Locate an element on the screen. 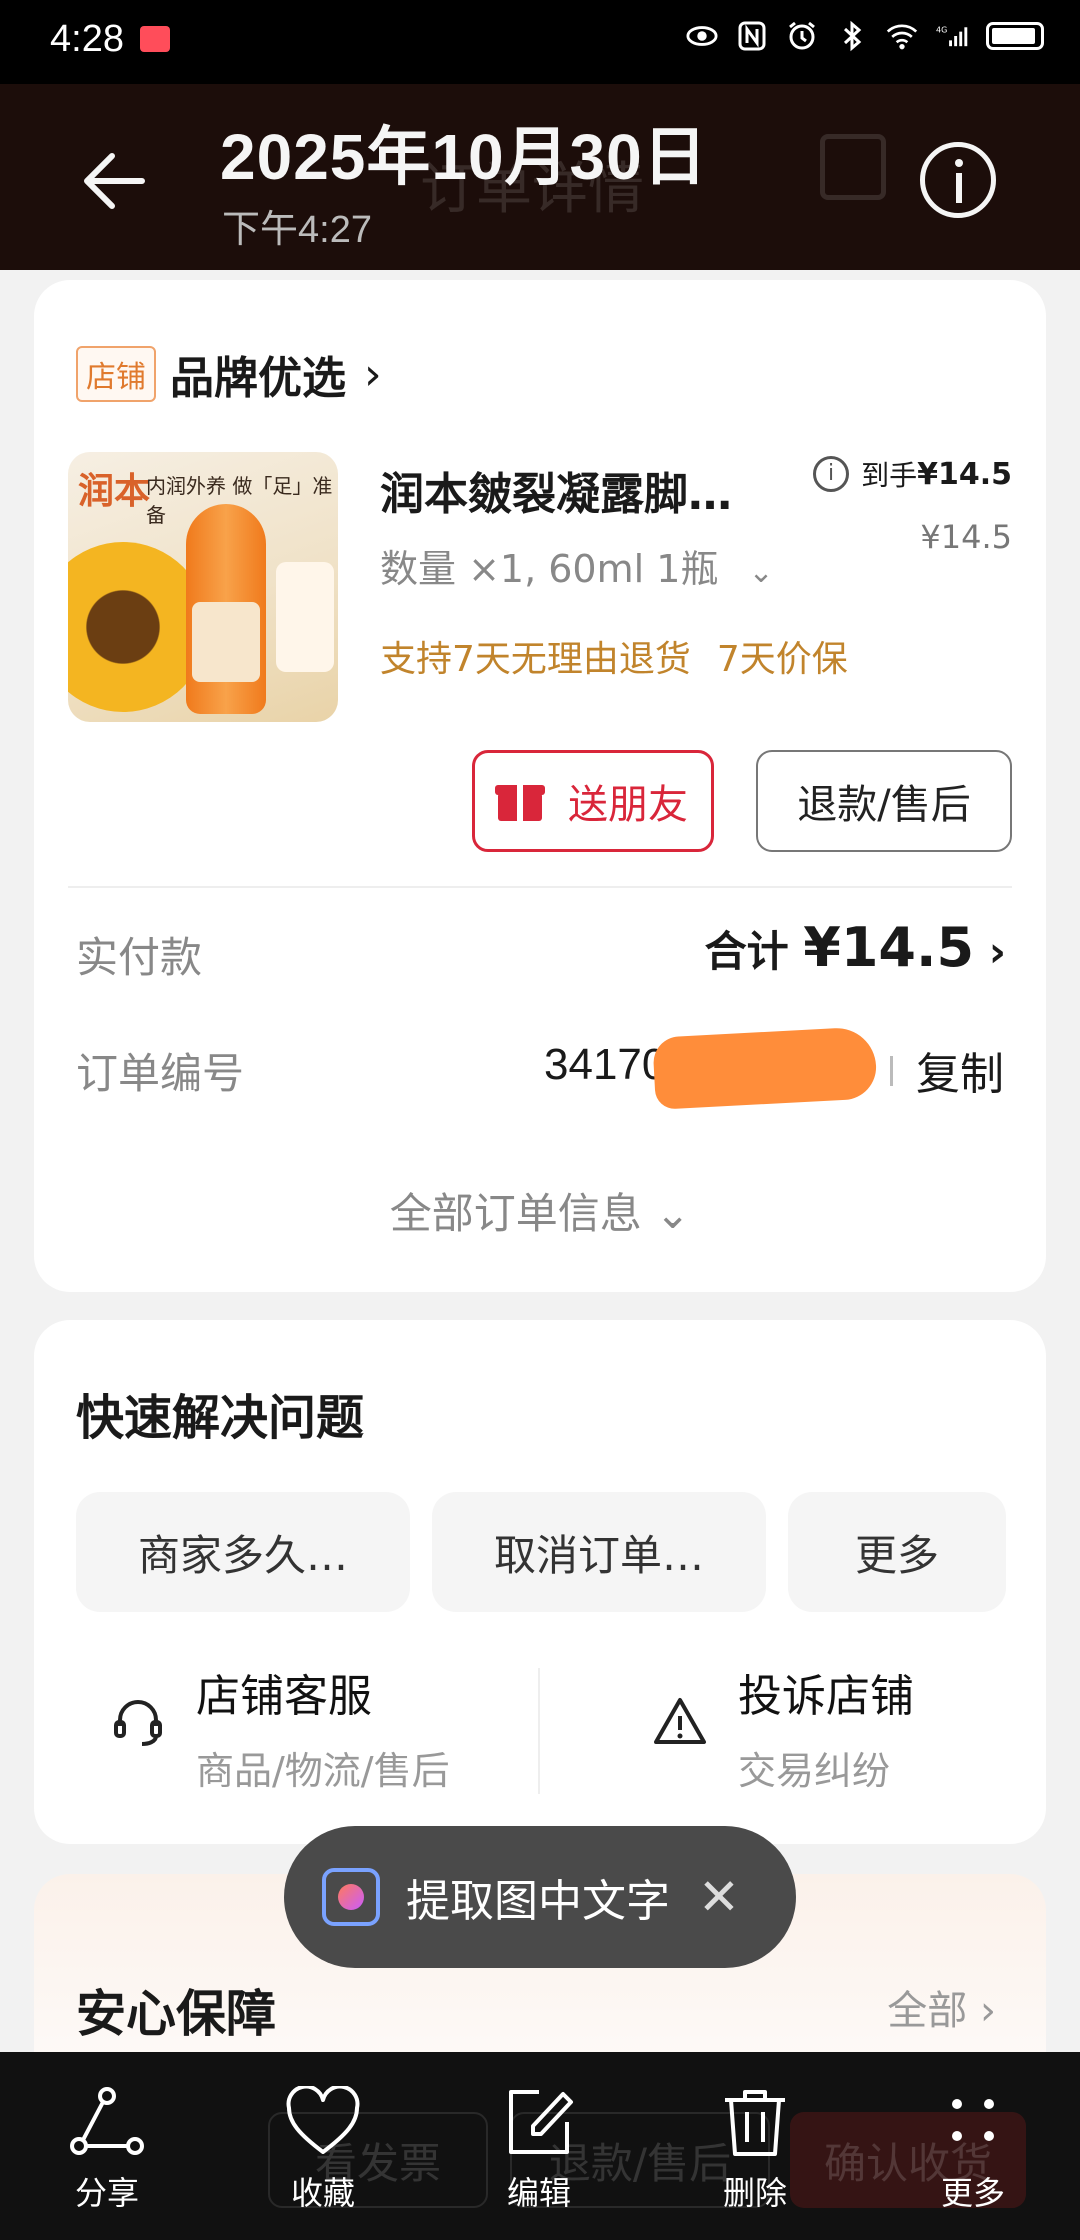  product-spec: 数量 ×1, 60ml 1瓶 ⌄ is located at coordinates (577, 565).